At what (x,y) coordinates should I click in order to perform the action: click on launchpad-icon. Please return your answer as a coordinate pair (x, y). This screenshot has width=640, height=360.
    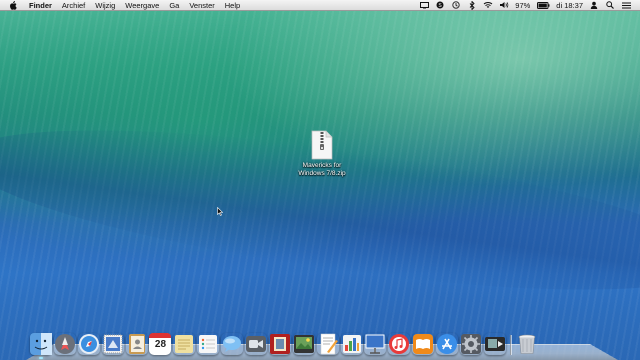
    Looking at the image, I should click on (65, 344).